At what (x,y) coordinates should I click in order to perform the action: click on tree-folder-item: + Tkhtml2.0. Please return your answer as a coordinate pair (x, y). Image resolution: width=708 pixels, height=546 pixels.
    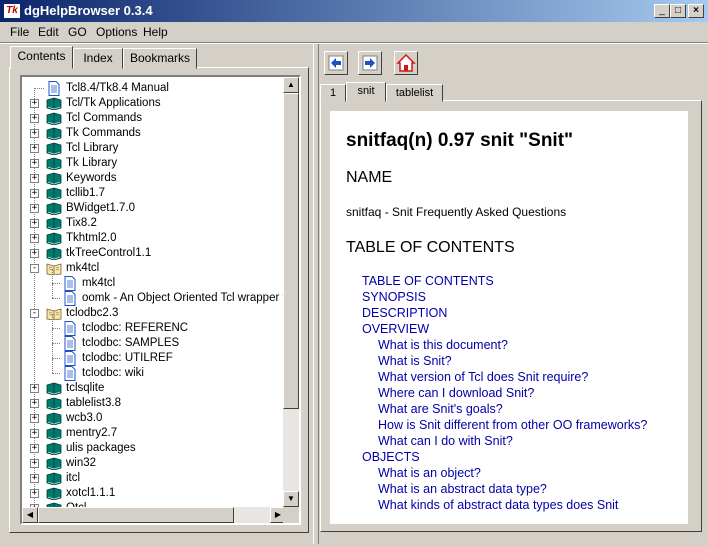
    Looking at the image, I should click on (154, 238).